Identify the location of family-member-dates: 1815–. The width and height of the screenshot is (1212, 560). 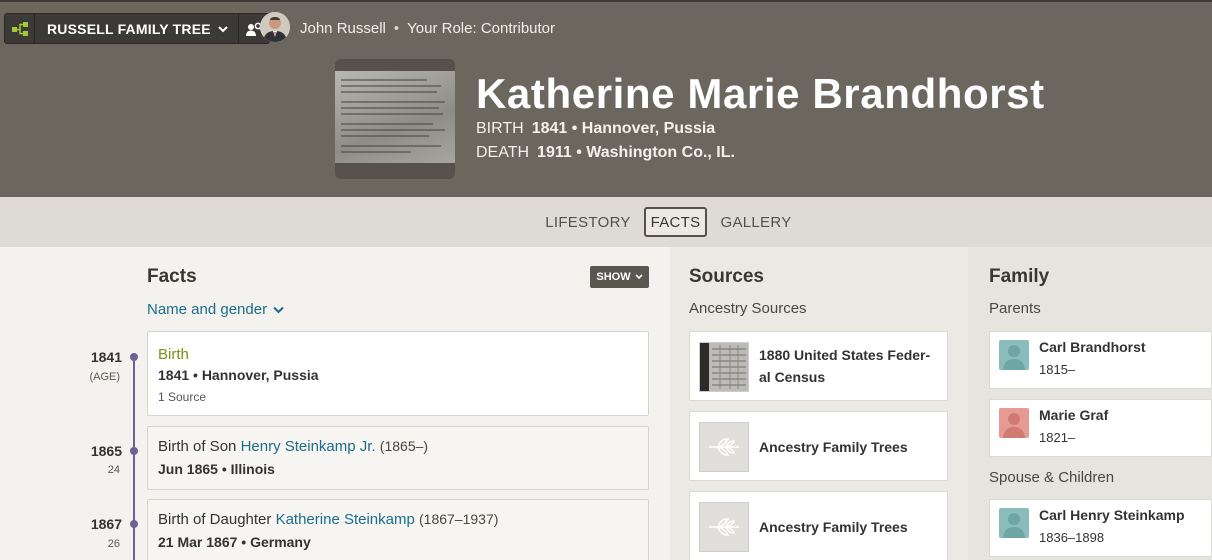
(1057, 369).